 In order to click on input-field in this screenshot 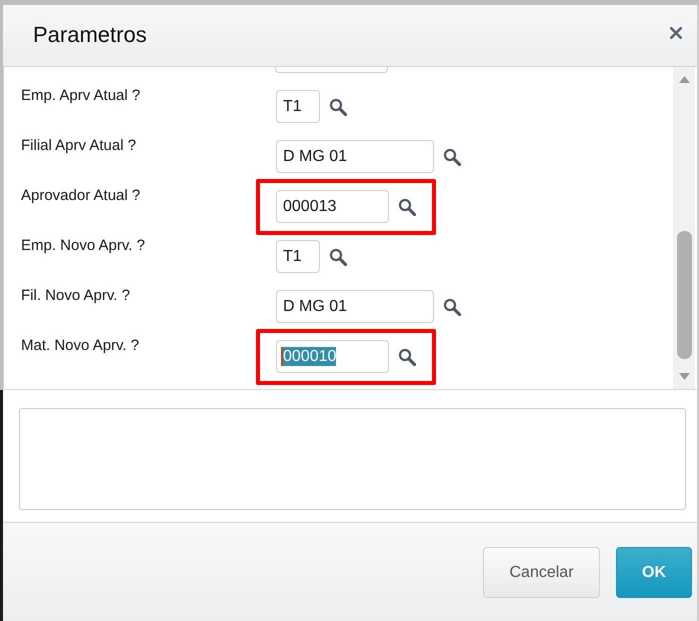, I will do `click(331, 70)`.